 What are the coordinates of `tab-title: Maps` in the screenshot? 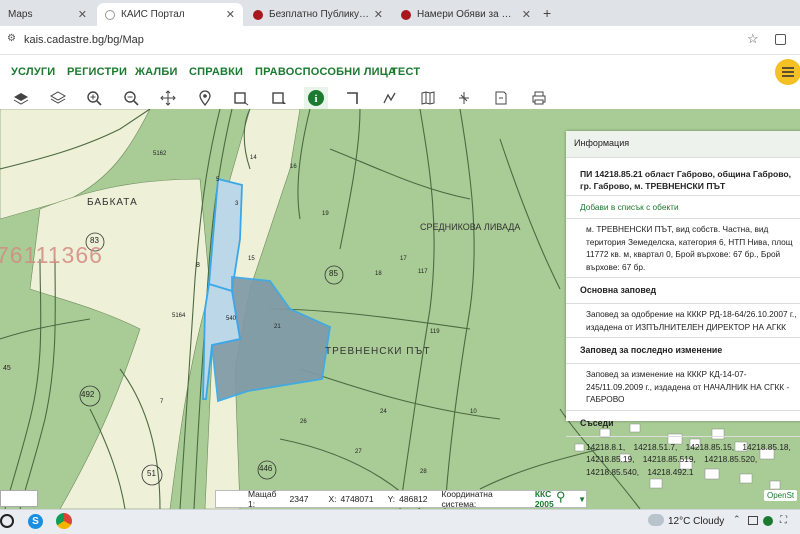 It's located at (20, 14).